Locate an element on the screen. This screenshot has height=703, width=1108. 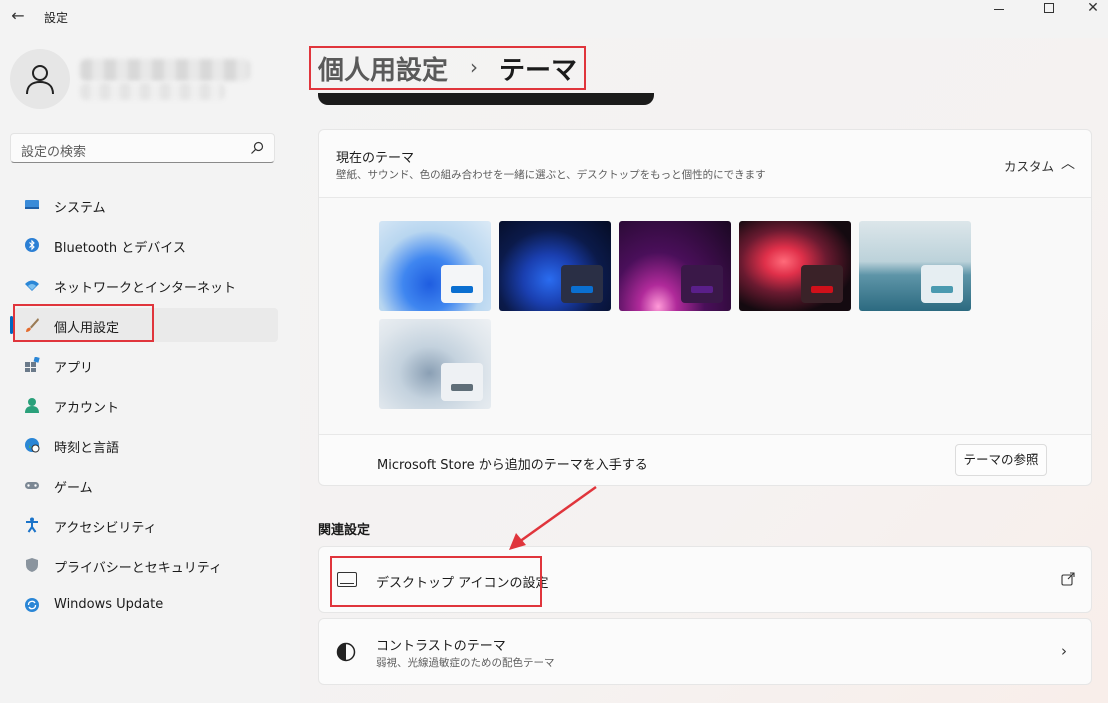
user-icon is located at coordinates (40, 80).